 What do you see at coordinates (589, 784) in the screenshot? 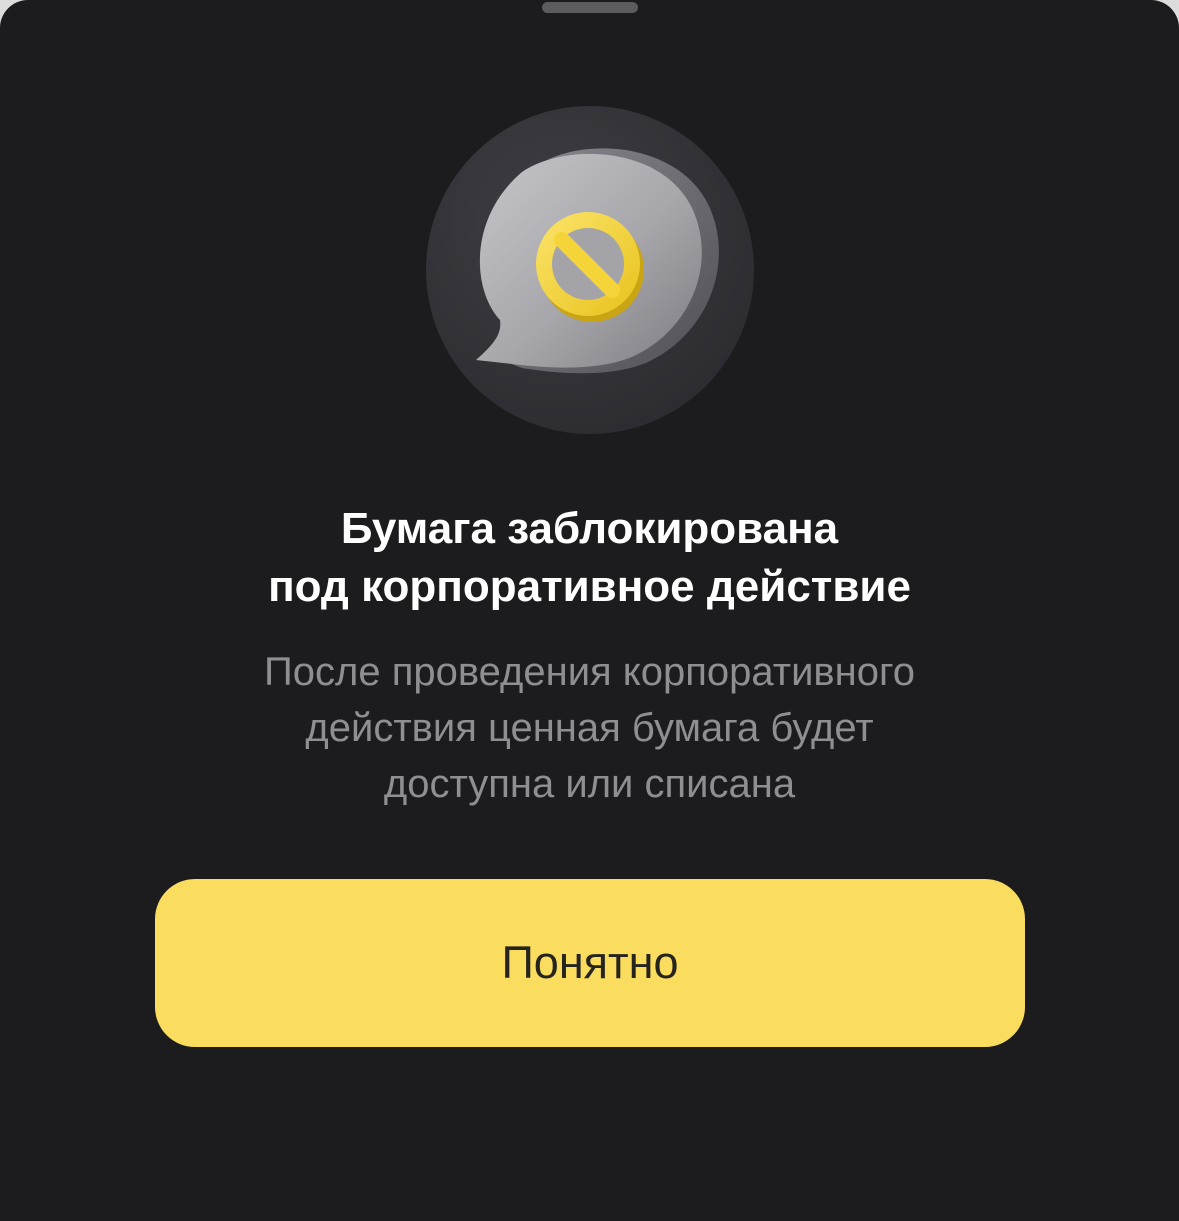
I see `description-line-3: доступна или списана` at bounding box center [589, 784].